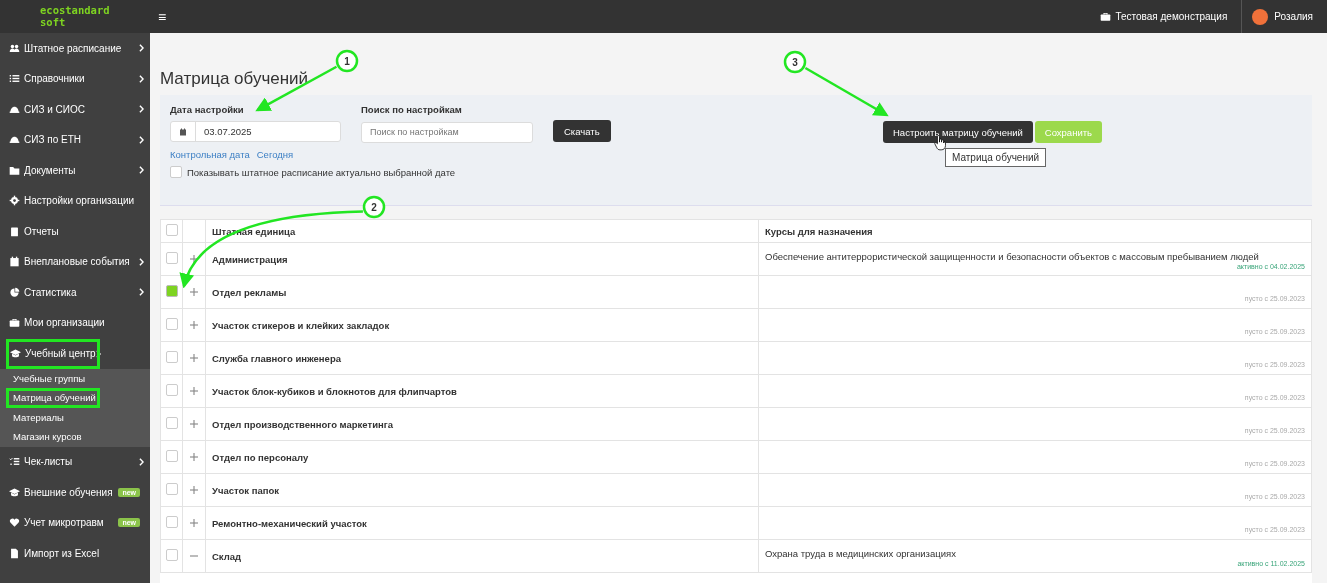 Image resolution: width=1327 pixels, height=583 pixels. What do you see at coordinates (14, 553) in the screenshot?
I see `excel-file-icon` at bounding box center [14, 553].